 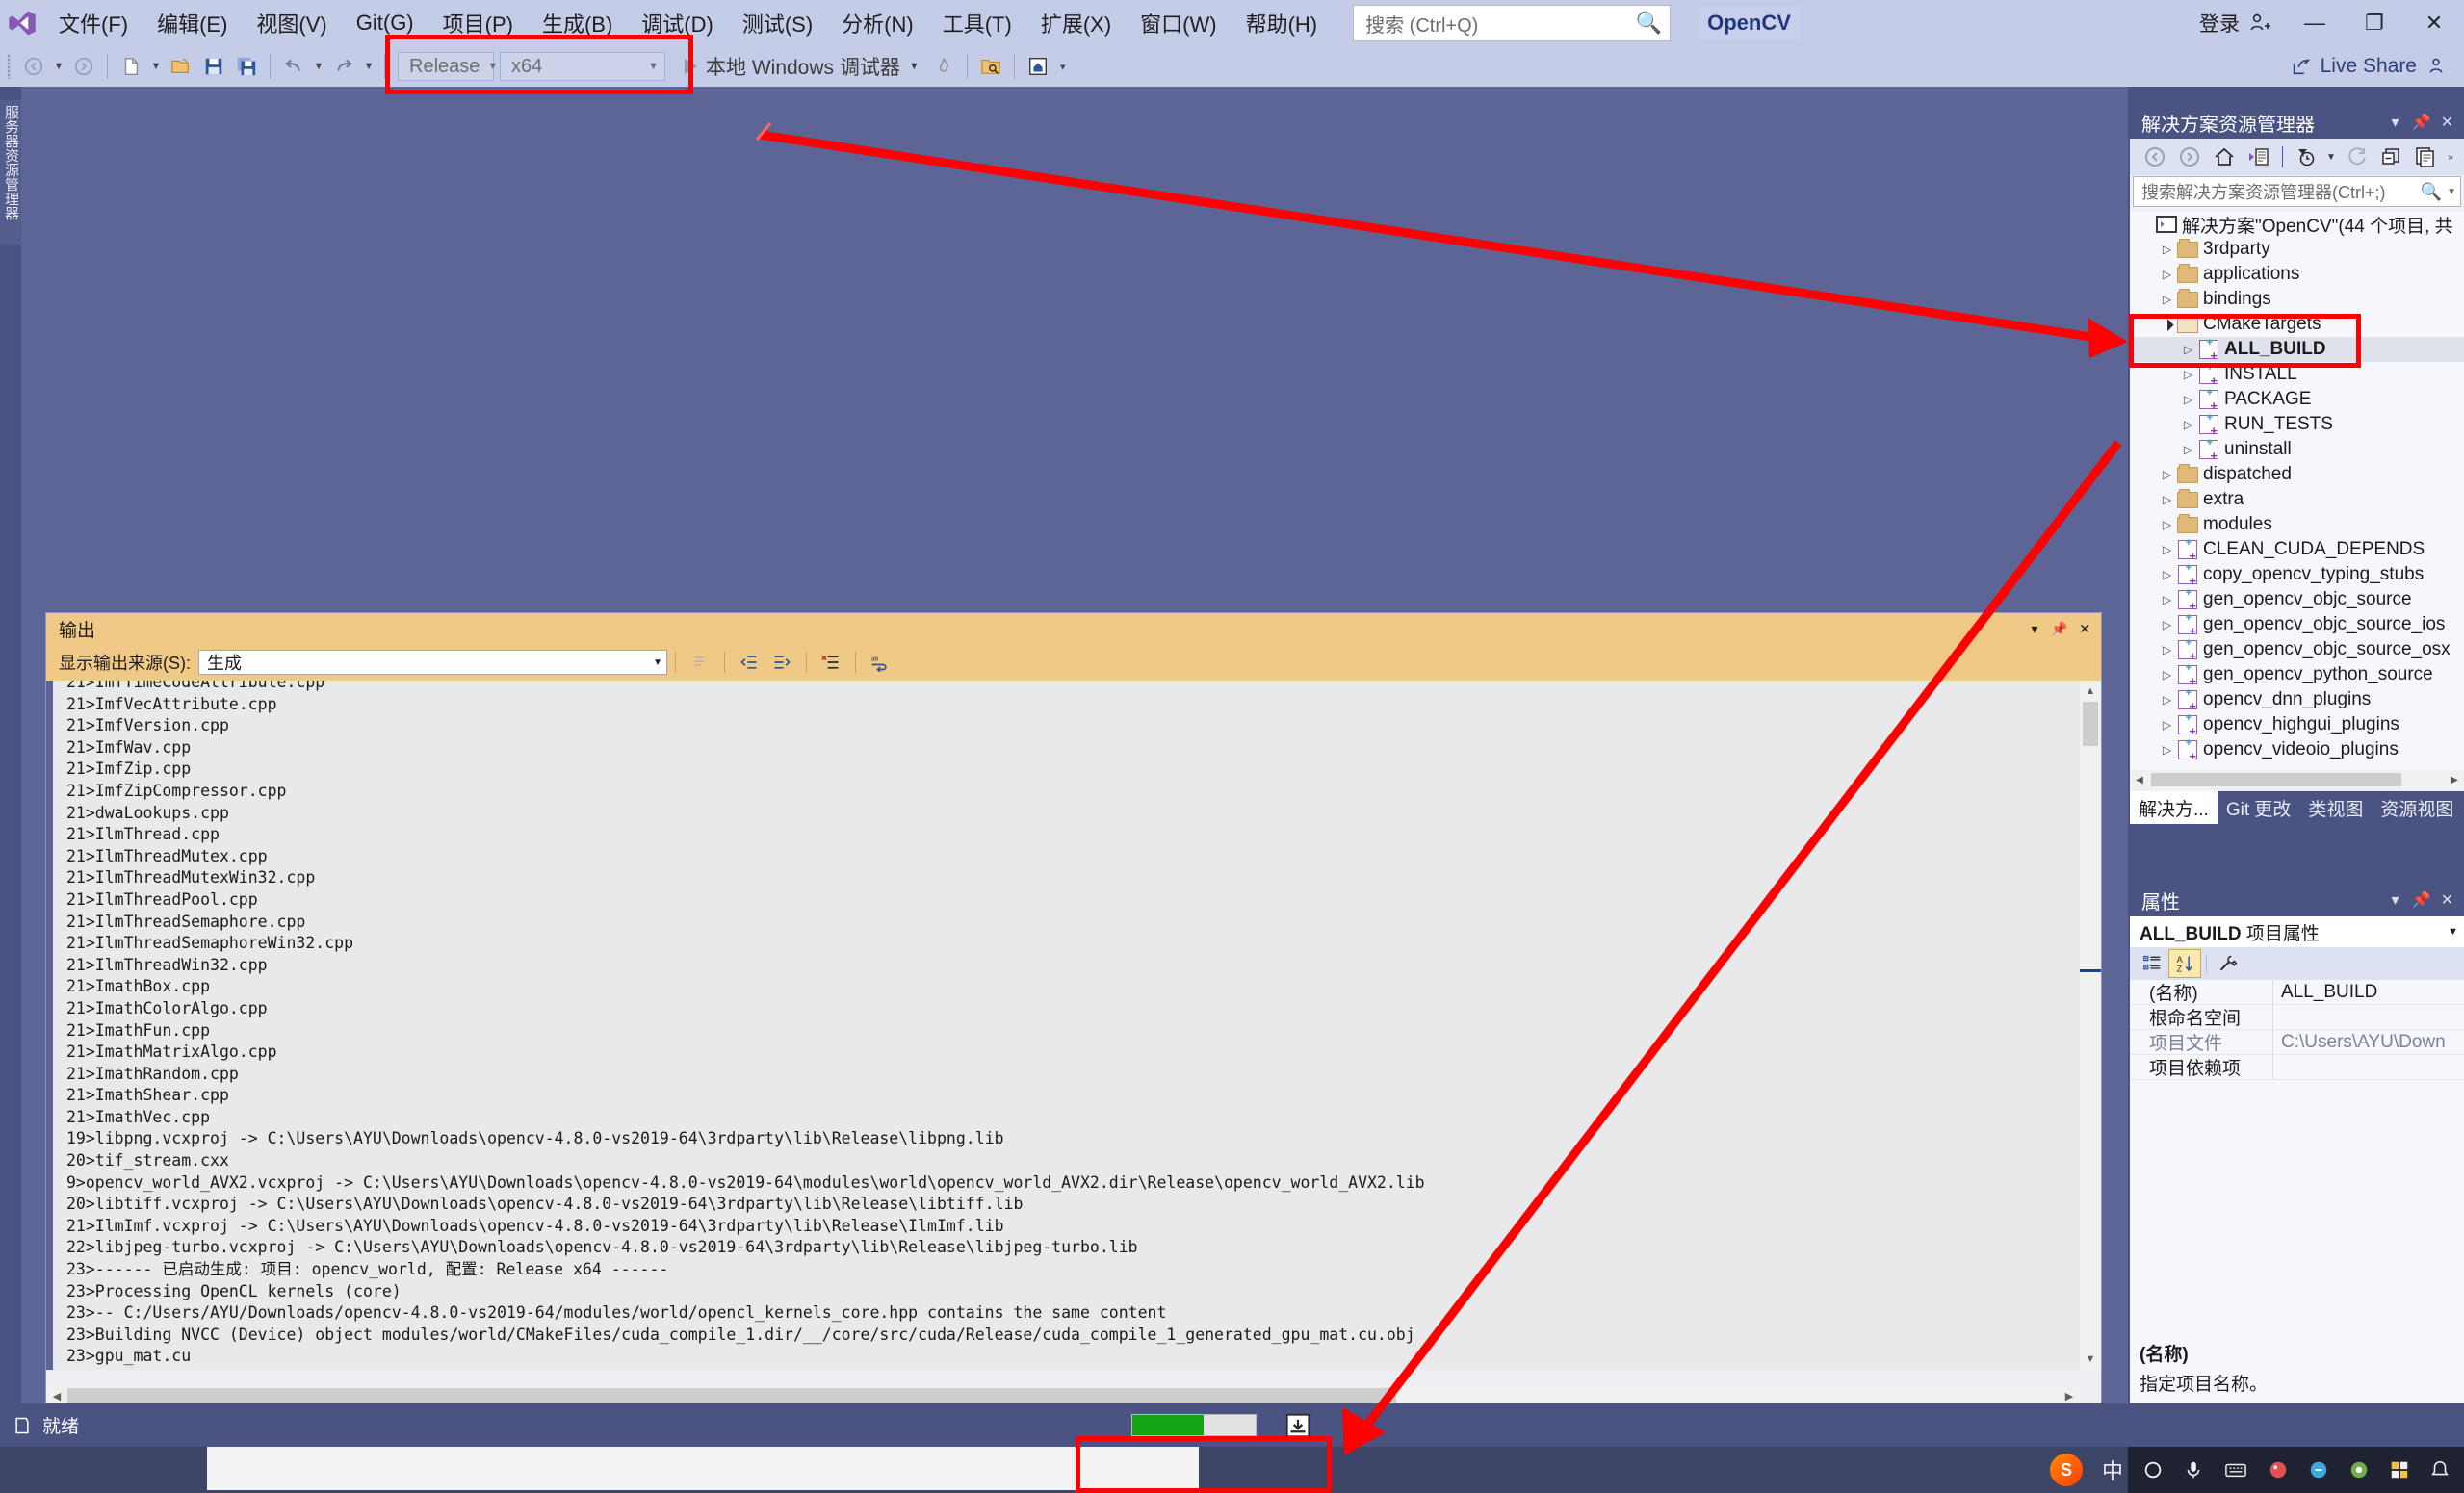 I want to click on solution-explorer-horizontal-scrollbar: ◀ ▶, so click(x=2297, y=779).